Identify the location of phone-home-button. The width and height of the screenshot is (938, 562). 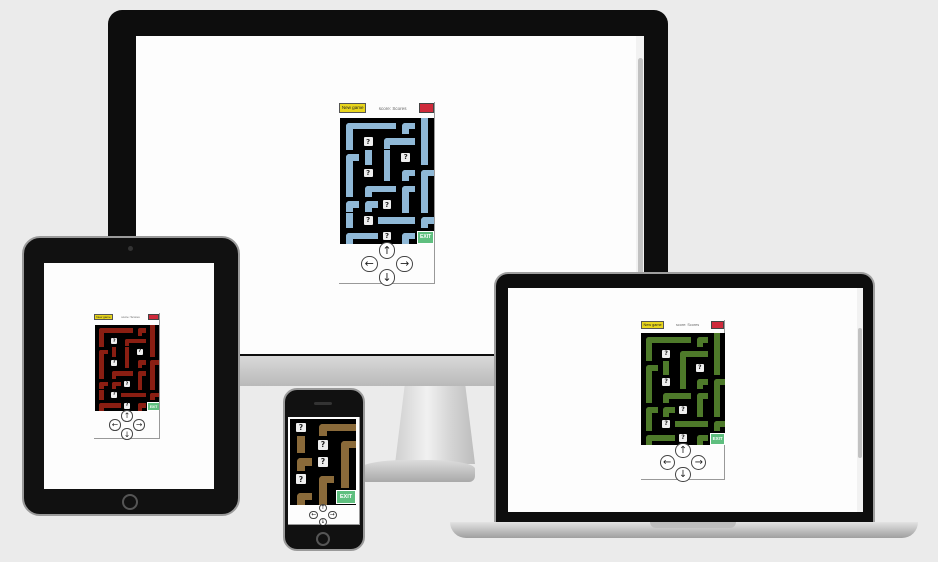
(323, 539).